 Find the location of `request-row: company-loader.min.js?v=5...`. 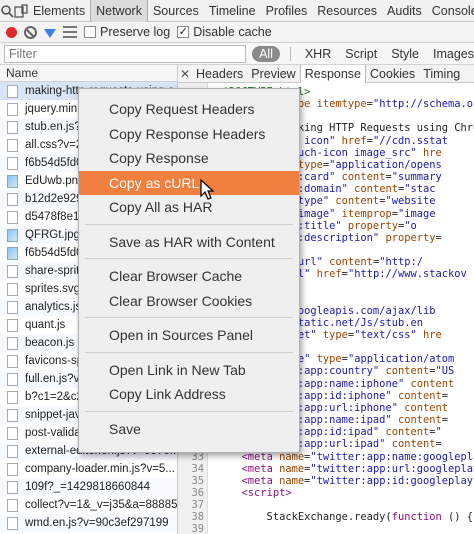

request-row: company-loader.min.js?v=5... is located at coordinates (88, 469).